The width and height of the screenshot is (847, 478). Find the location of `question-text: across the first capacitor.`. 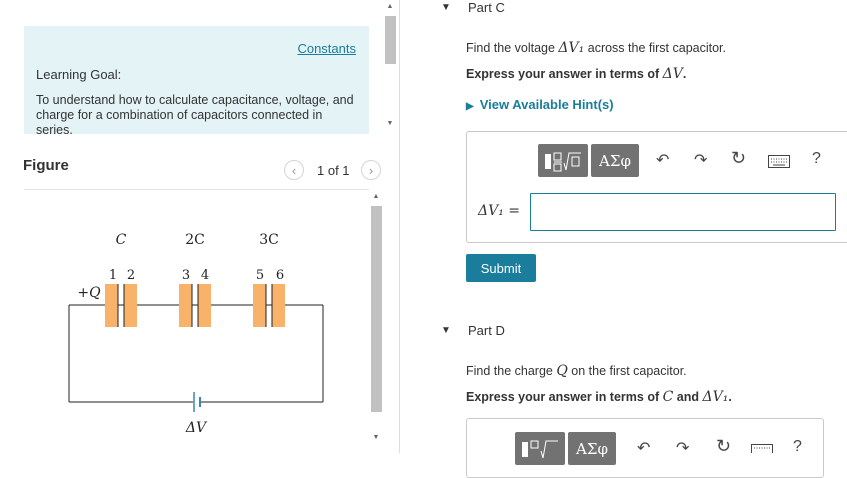

question-text: across the first capacitor. is located at coordinates (655, 48).